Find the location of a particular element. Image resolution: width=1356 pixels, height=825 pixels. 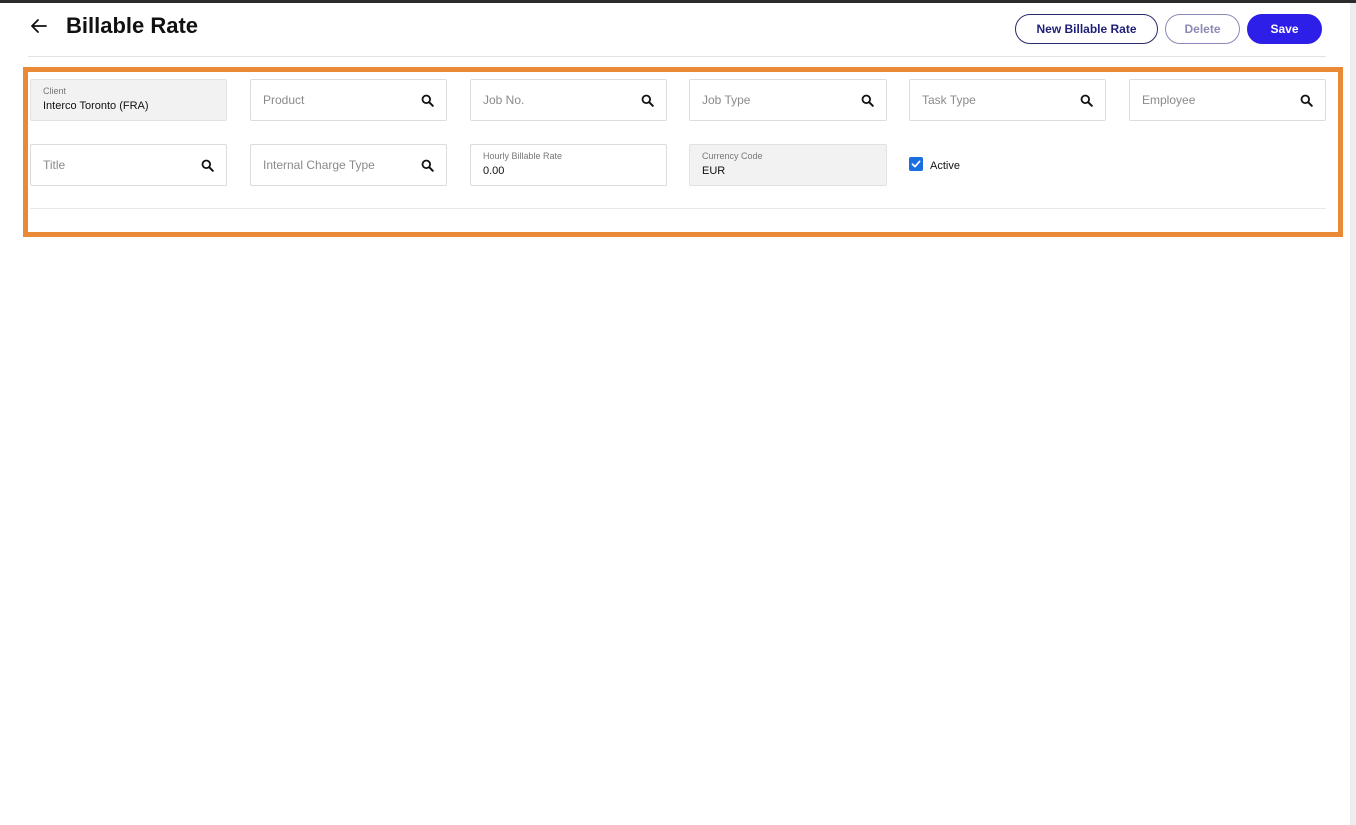

hourly-billable-rate-label: Hourly Billable Rate is located at coordinates (523, 156).